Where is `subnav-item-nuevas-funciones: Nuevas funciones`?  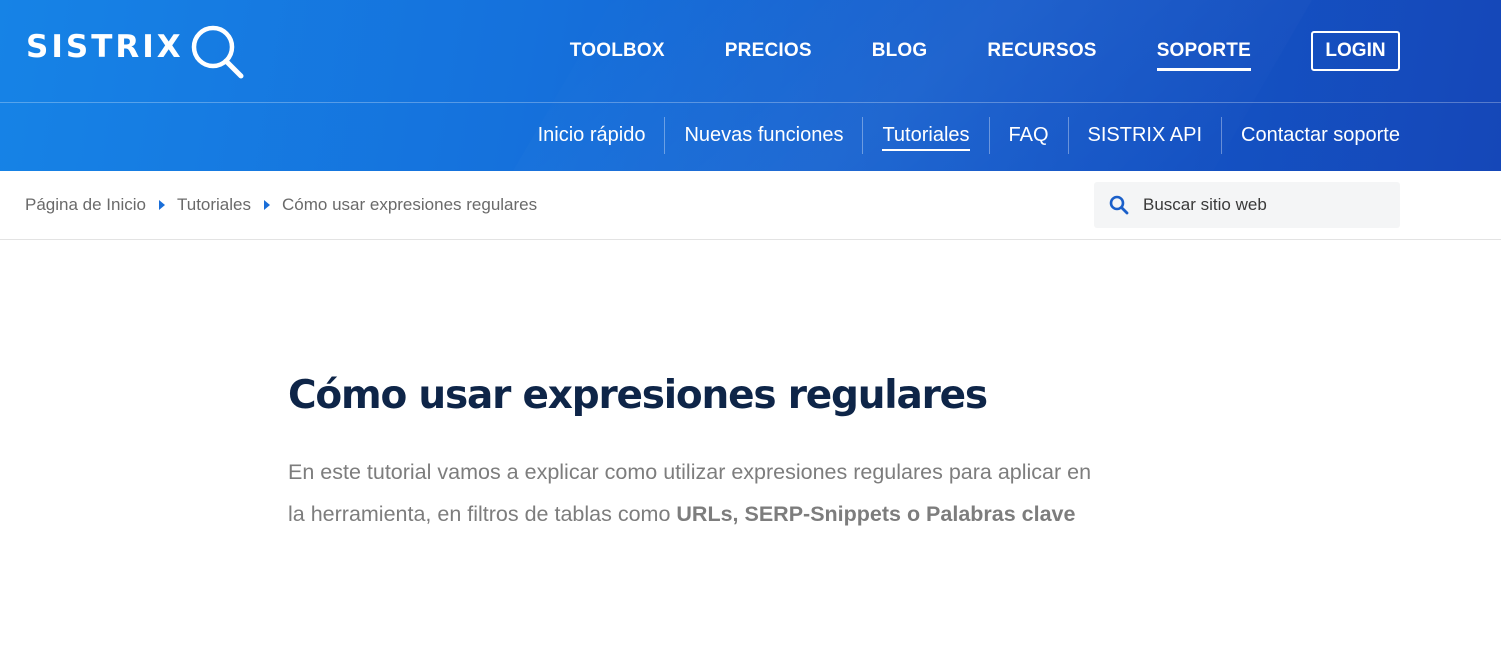 subnav-item-nuevas-funciones: Nuevas funciones is located at coordinates (763, 135).